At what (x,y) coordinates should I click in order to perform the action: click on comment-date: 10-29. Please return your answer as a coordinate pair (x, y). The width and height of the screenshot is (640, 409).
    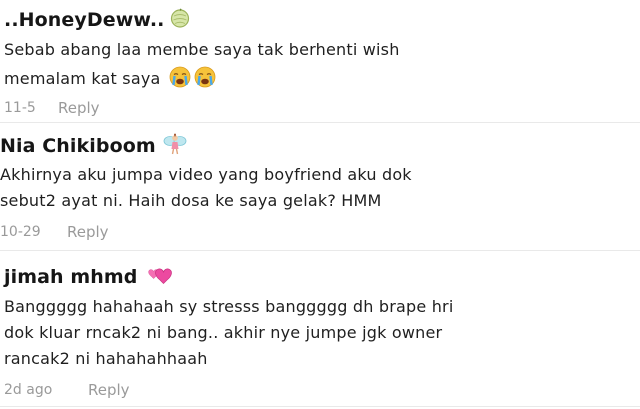
    Looking at the image, I should click on (20, 232).